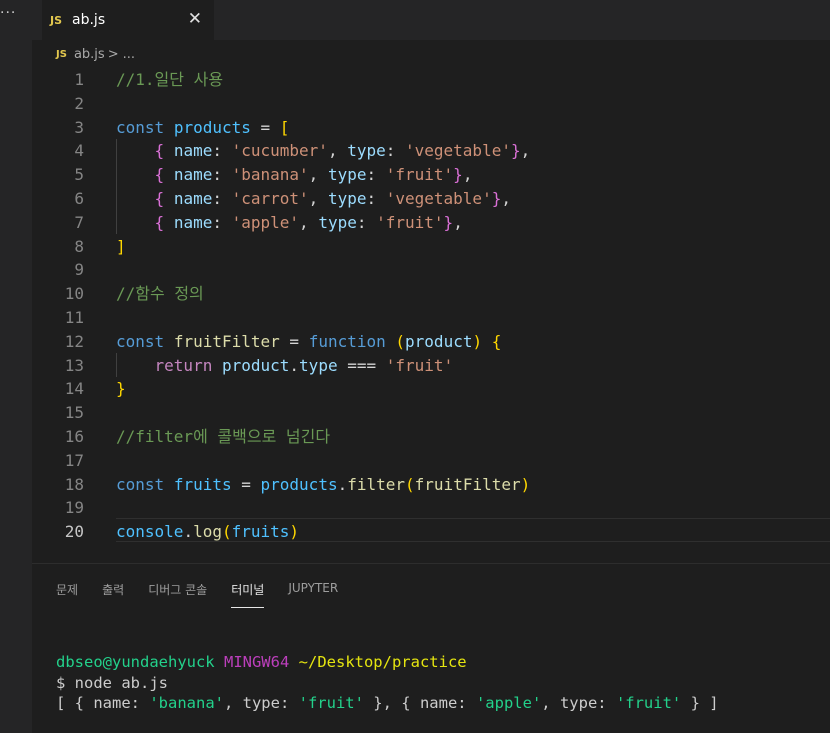 The width and height of the screenshot is (830, 733). I want to click on line-number: 6, so click(79, 198).